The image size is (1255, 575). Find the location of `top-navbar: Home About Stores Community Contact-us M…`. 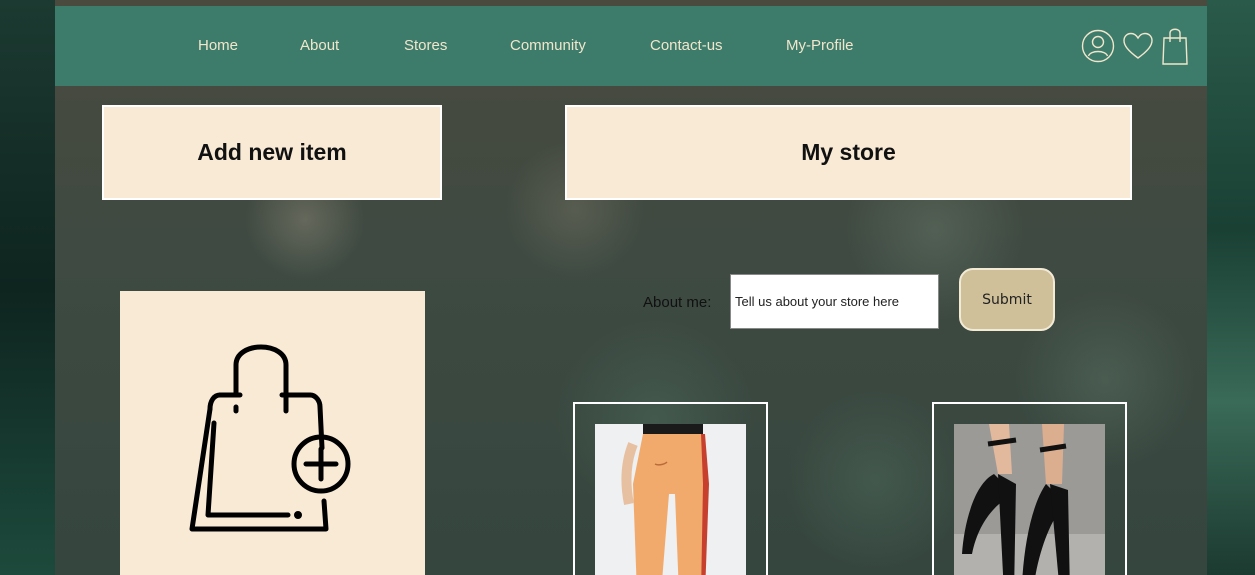

top-navbar: Home About Stores Community Contact-us M… is located at coordinates (631, 46).